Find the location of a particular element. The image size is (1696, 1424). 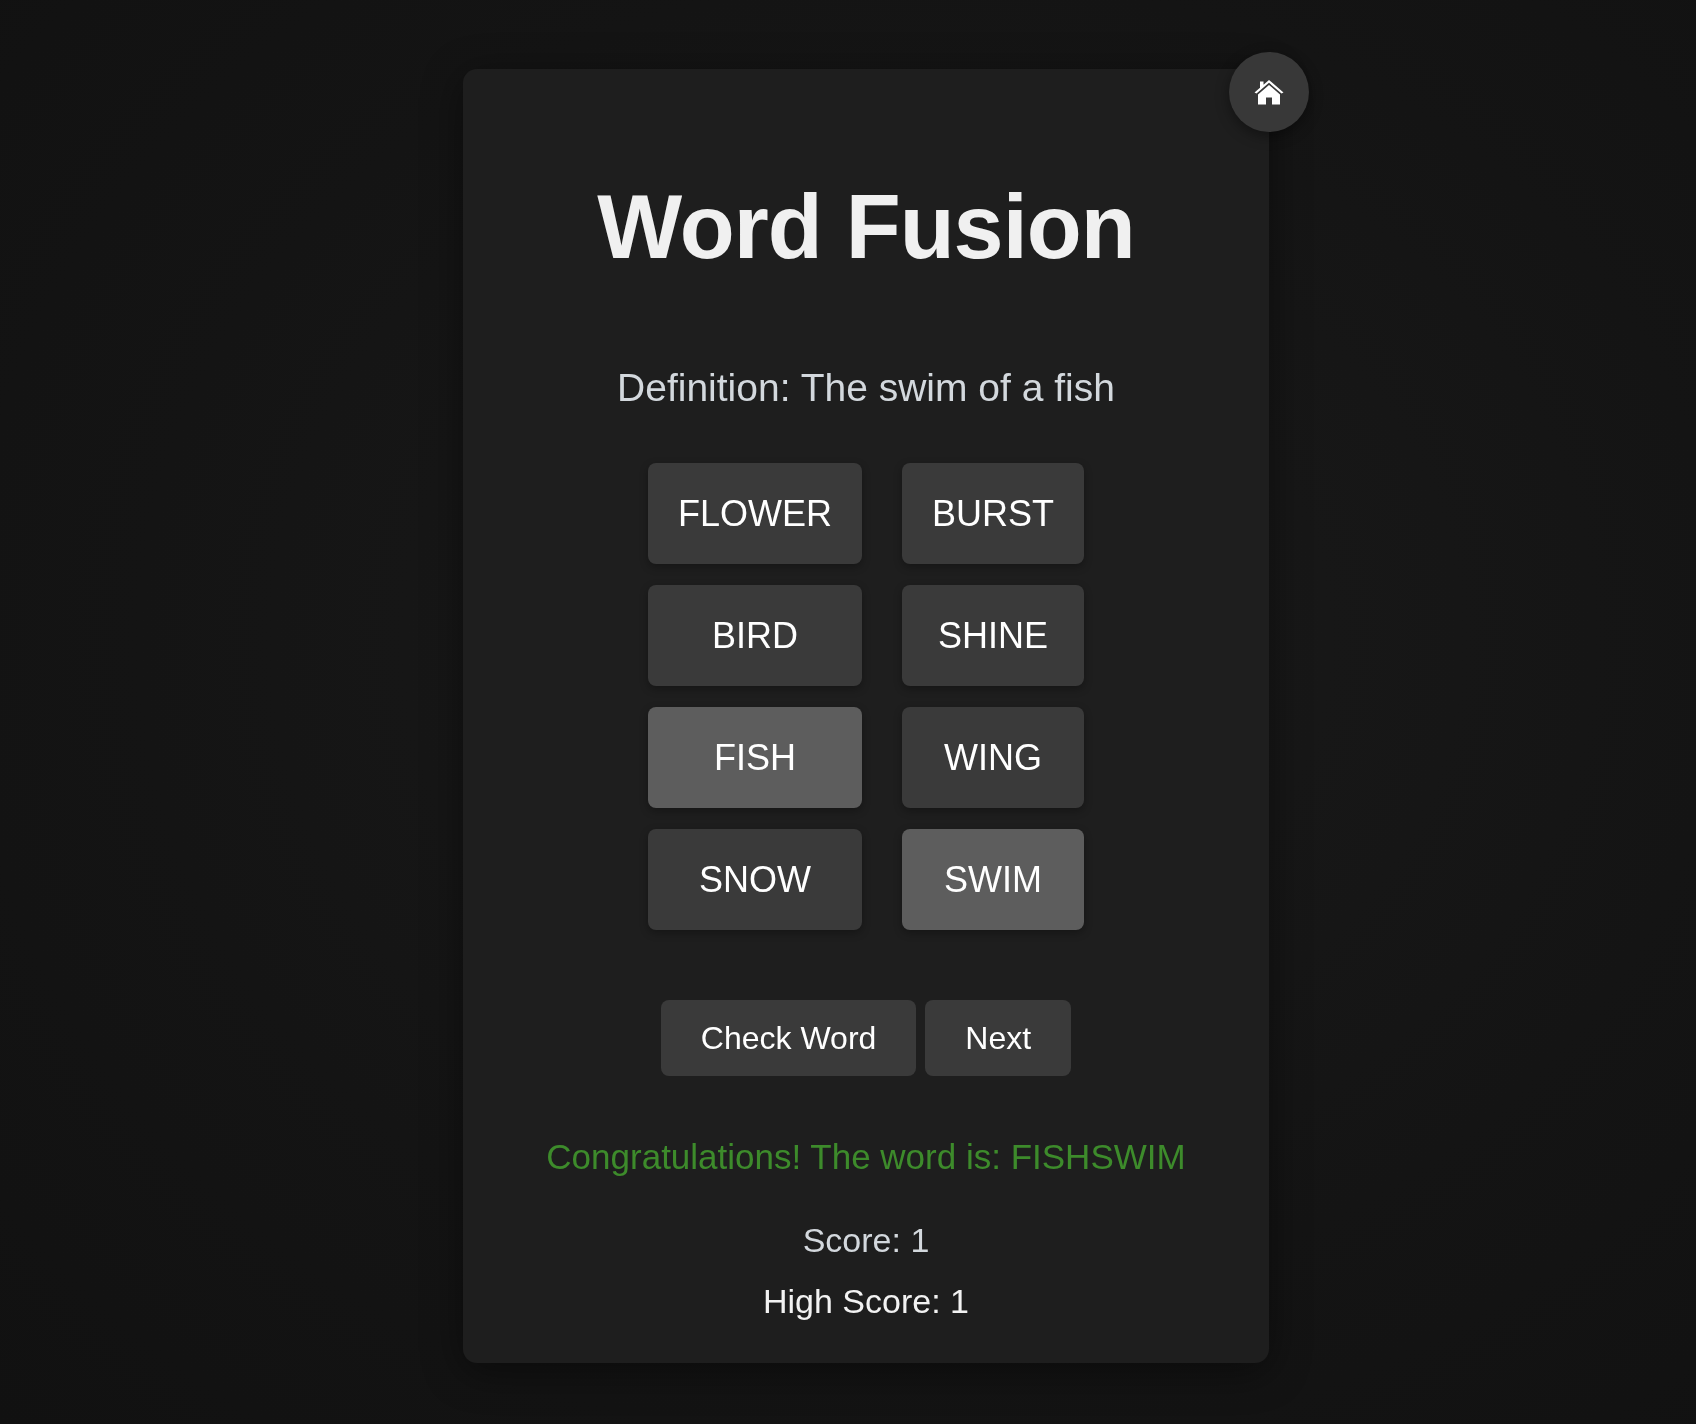

result-message: Congratulations! The word is: FISHSWIM is located at coordinates (866, 1157).